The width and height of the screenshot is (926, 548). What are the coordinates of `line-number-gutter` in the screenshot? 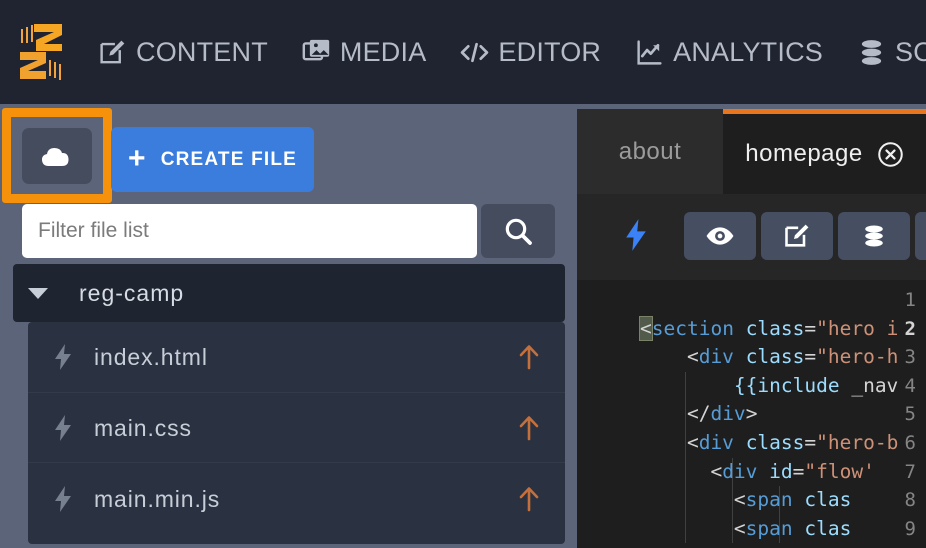 It's located at (608, 414).